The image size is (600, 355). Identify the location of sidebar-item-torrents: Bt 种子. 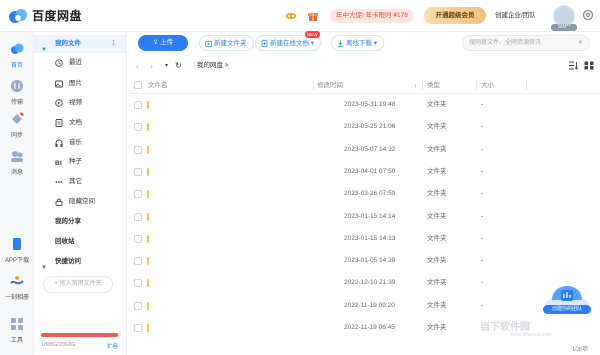
(80, 162).